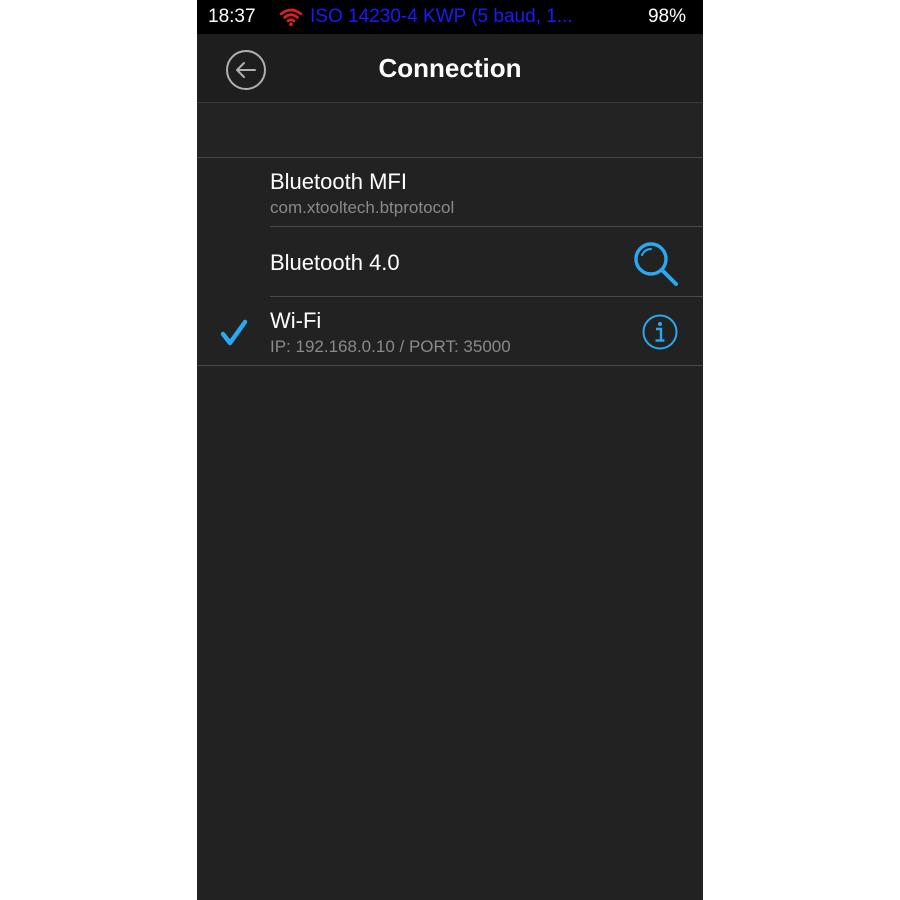 The width and height of the screenshot is (900, 900). I want to click on info-button, so click(660, 332).